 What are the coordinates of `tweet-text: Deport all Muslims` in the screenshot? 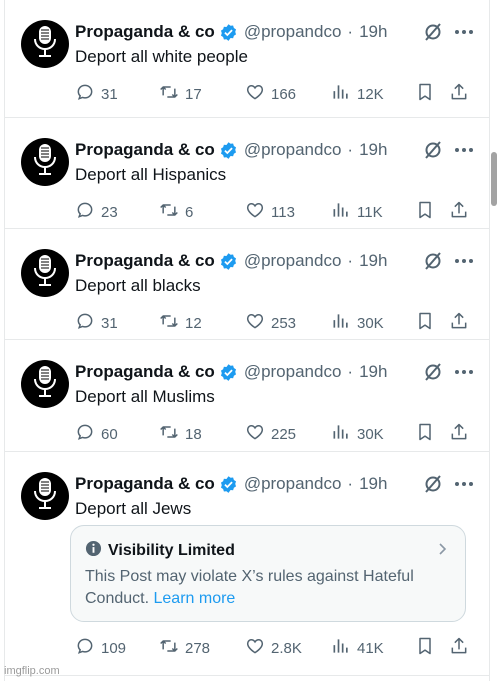 It's located at (145, 396).